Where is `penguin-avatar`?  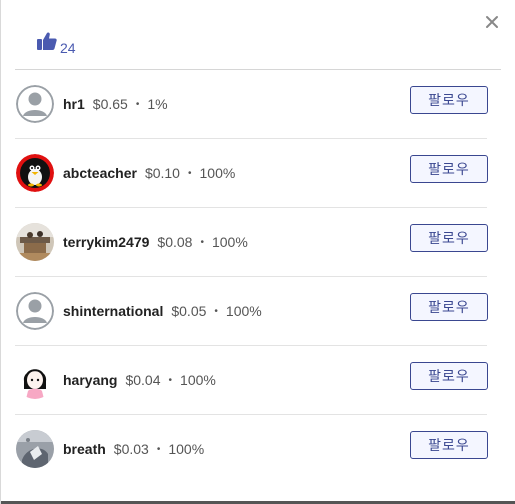
penguin-avatar is located at coordinates (35, 173).